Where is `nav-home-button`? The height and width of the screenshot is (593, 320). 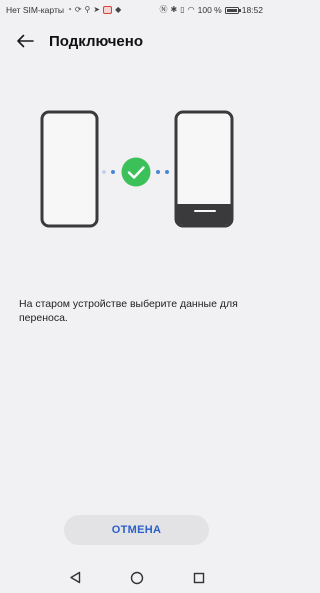
nav-home-button is located at coordinates (137, 578).